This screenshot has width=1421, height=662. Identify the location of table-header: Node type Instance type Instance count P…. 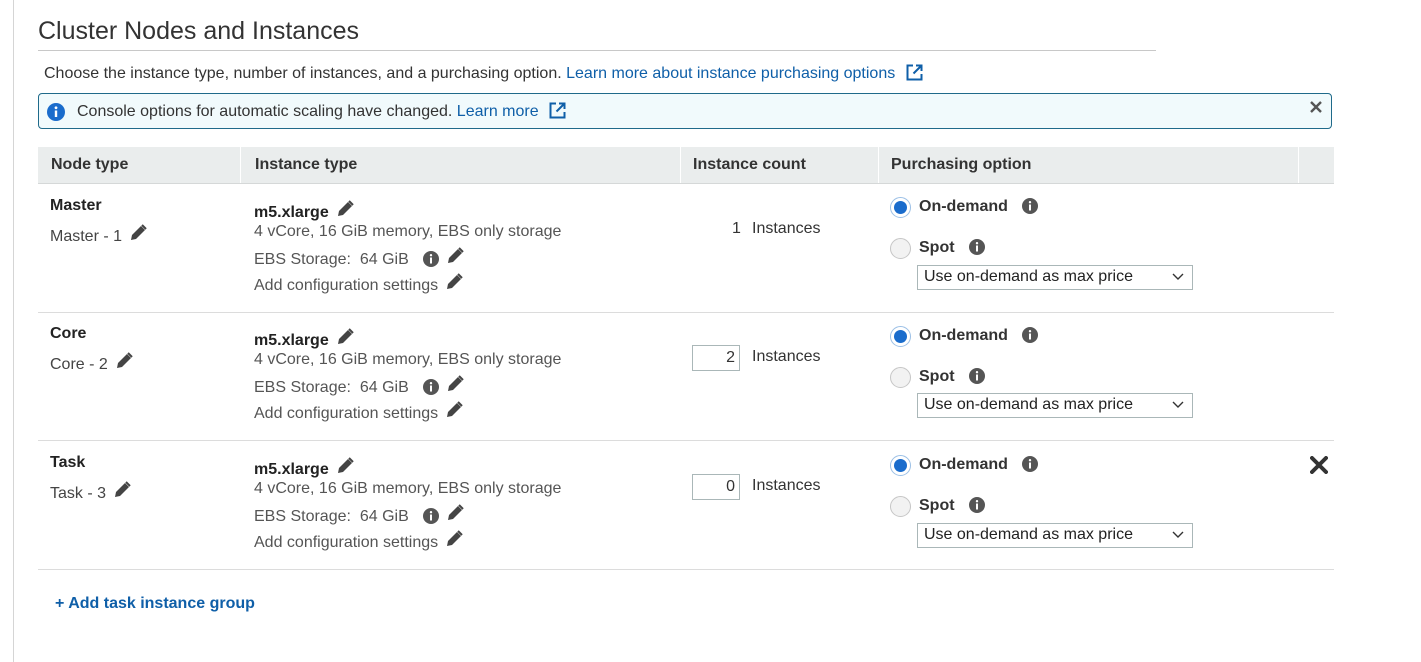
(686, 165).